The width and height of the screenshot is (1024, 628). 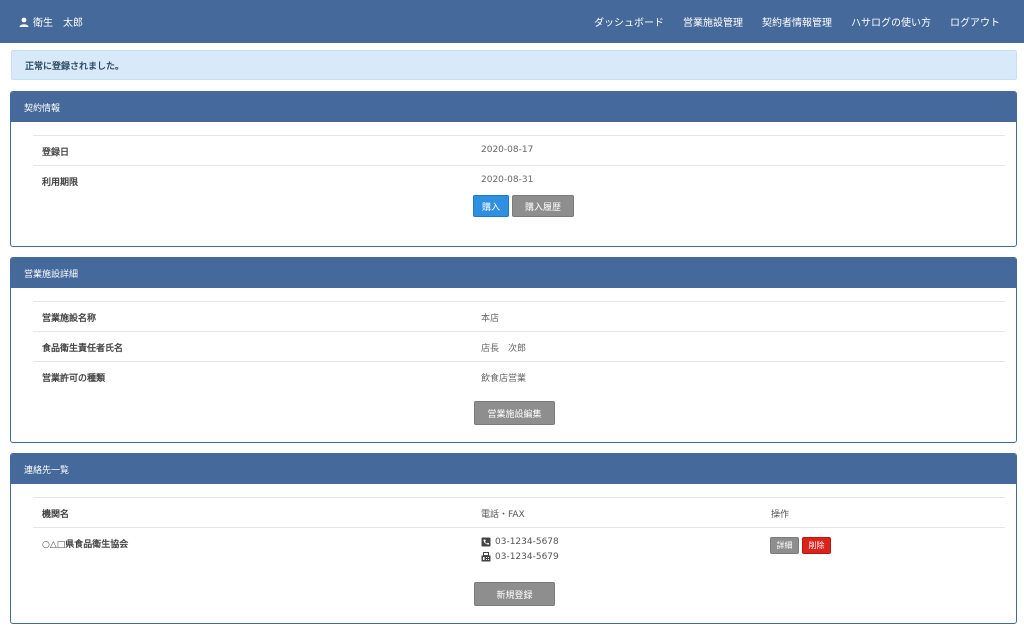 What do you see at coordinates (527, 557) in the screenshot?
I see `fax-number: 03-1234-5679` at bounding box center [527, 557].